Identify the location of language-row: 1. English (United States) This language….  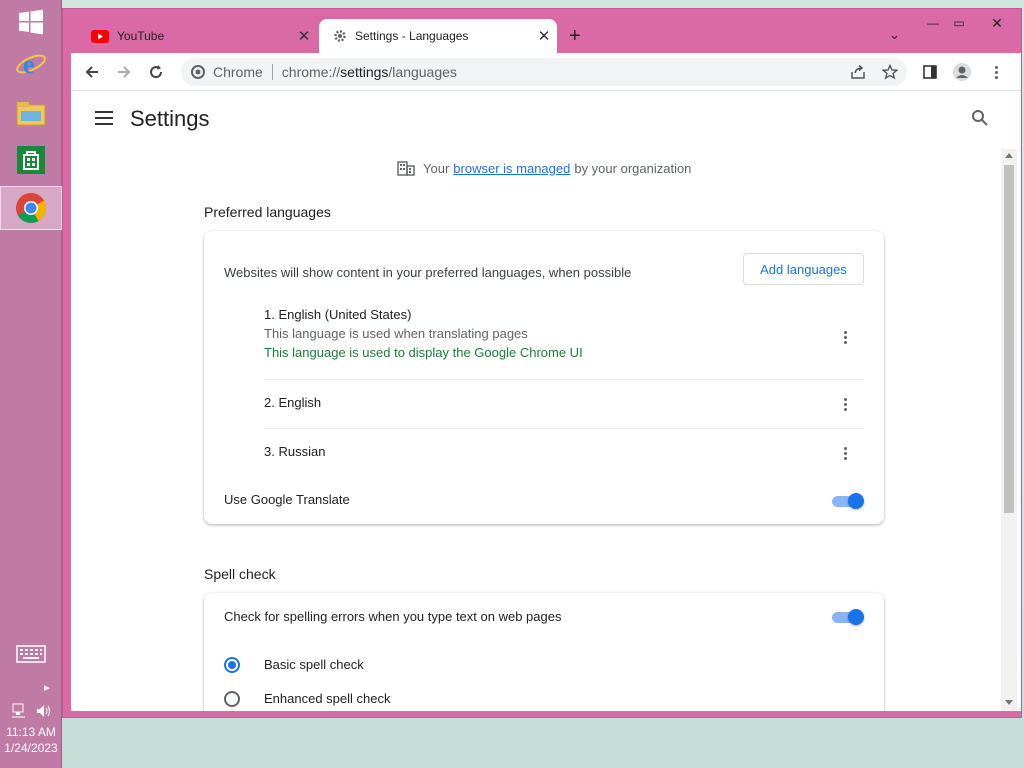
(564, 343).